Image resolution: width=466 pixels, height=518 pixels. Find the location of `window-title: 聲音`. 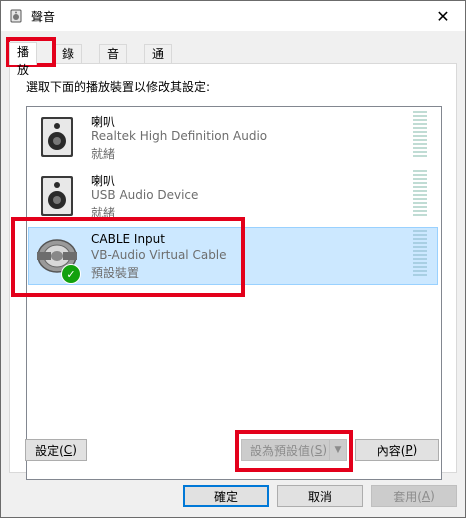

window-title: 聲音 is located at coordinates (43, 17).